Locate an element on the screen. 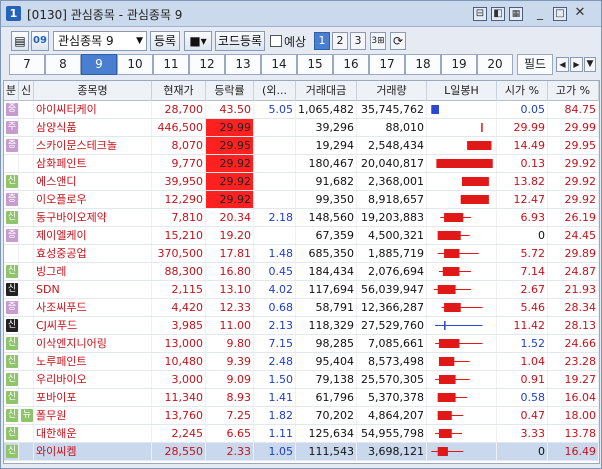 The width and height of the screenshot is (602, 469). stock-name: 제이엘케이 is located at coordinates (93, 235).